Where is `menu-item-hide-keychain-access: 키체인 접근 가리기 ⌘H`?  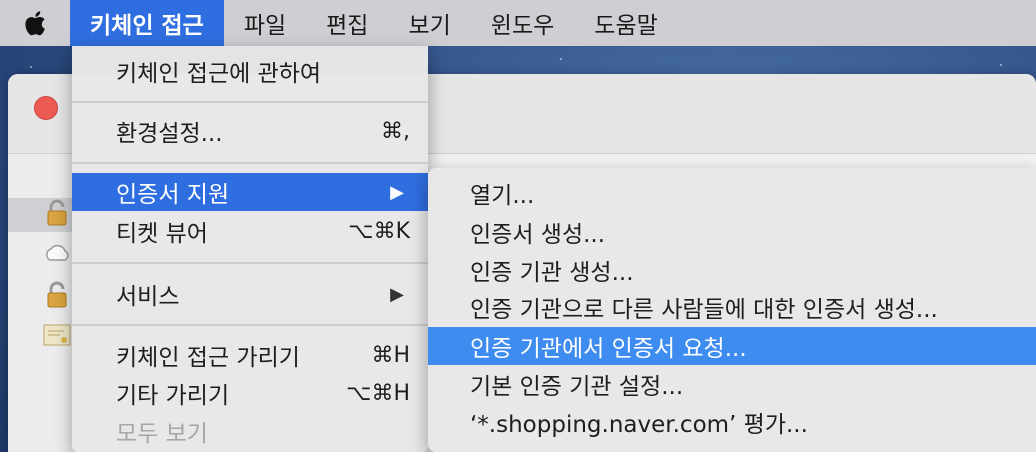 menu-item-hide-keychain-access: 키체인 접근 가리기 ⌘H is located at coordinates (250, 355).